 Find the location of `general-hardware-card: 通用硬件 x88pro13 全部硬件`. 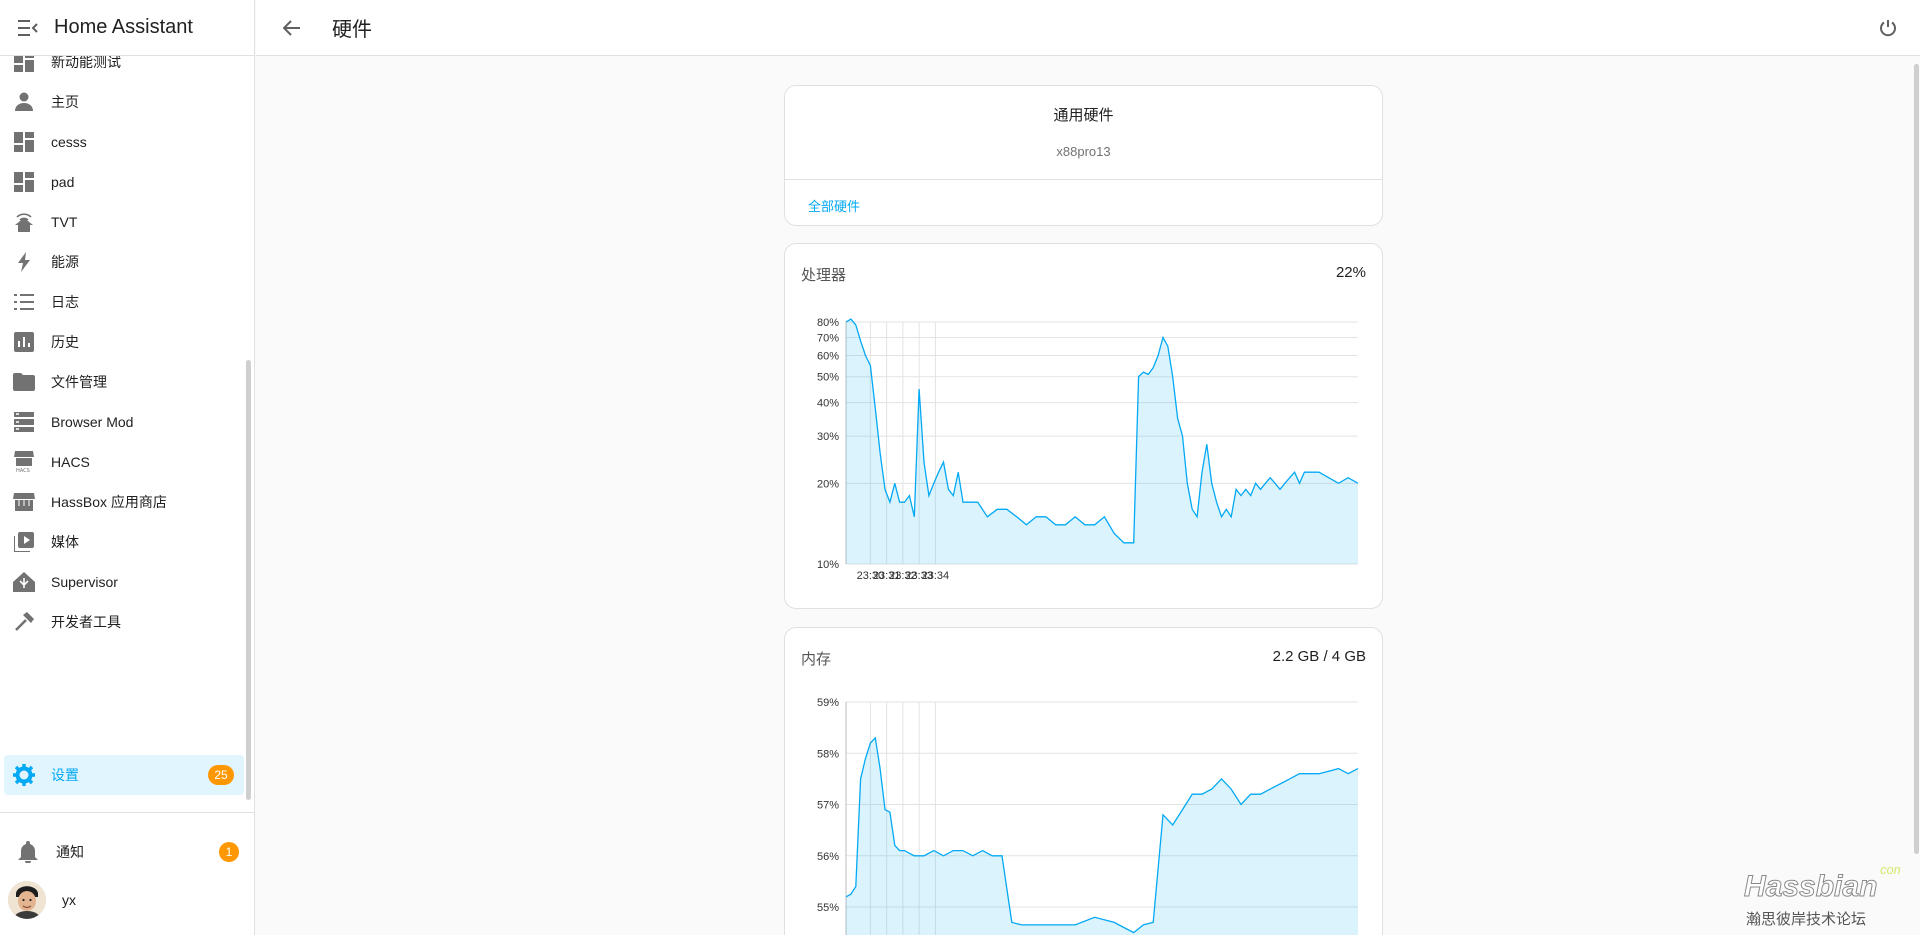

general-hardware-card: 通用硬件 x88pro13 全部硬件 is located at coordinates (1083, 155).